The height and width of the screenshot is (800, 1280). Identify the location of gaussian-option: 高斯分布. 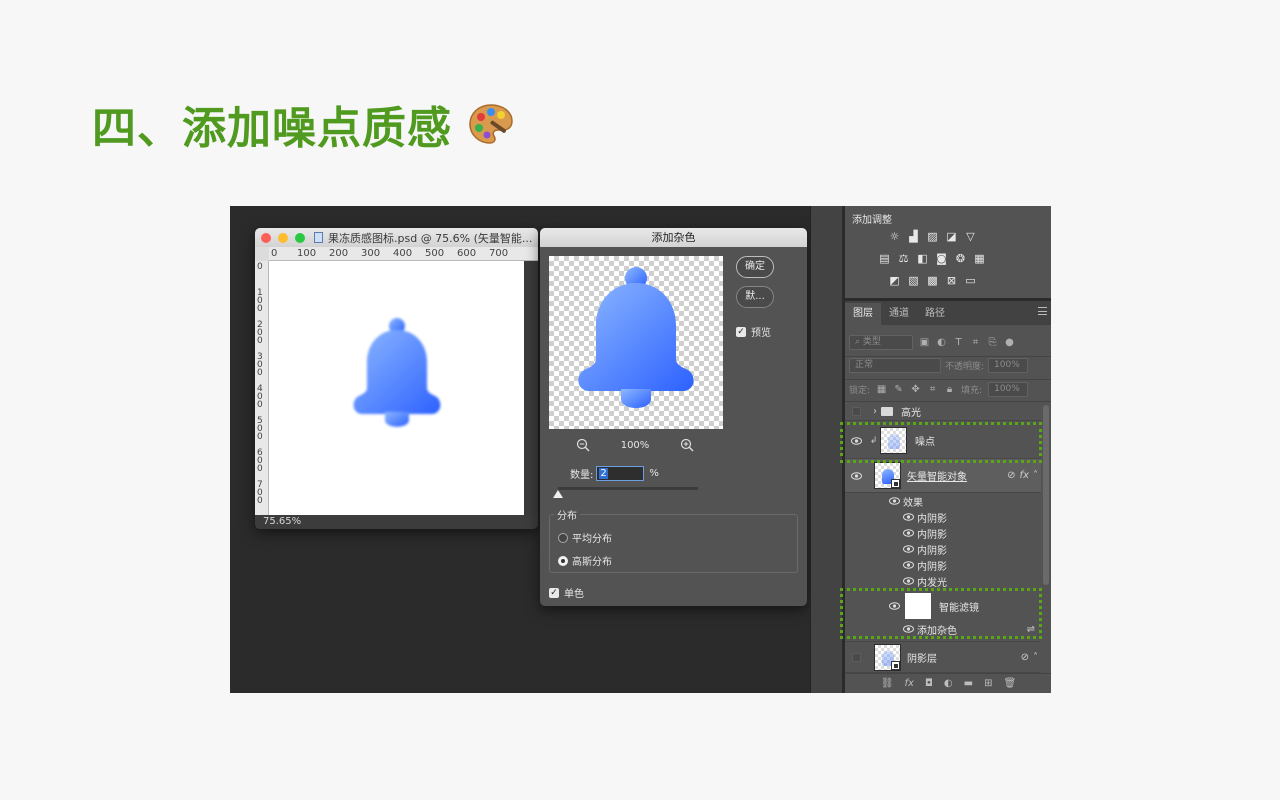
(585, 560).